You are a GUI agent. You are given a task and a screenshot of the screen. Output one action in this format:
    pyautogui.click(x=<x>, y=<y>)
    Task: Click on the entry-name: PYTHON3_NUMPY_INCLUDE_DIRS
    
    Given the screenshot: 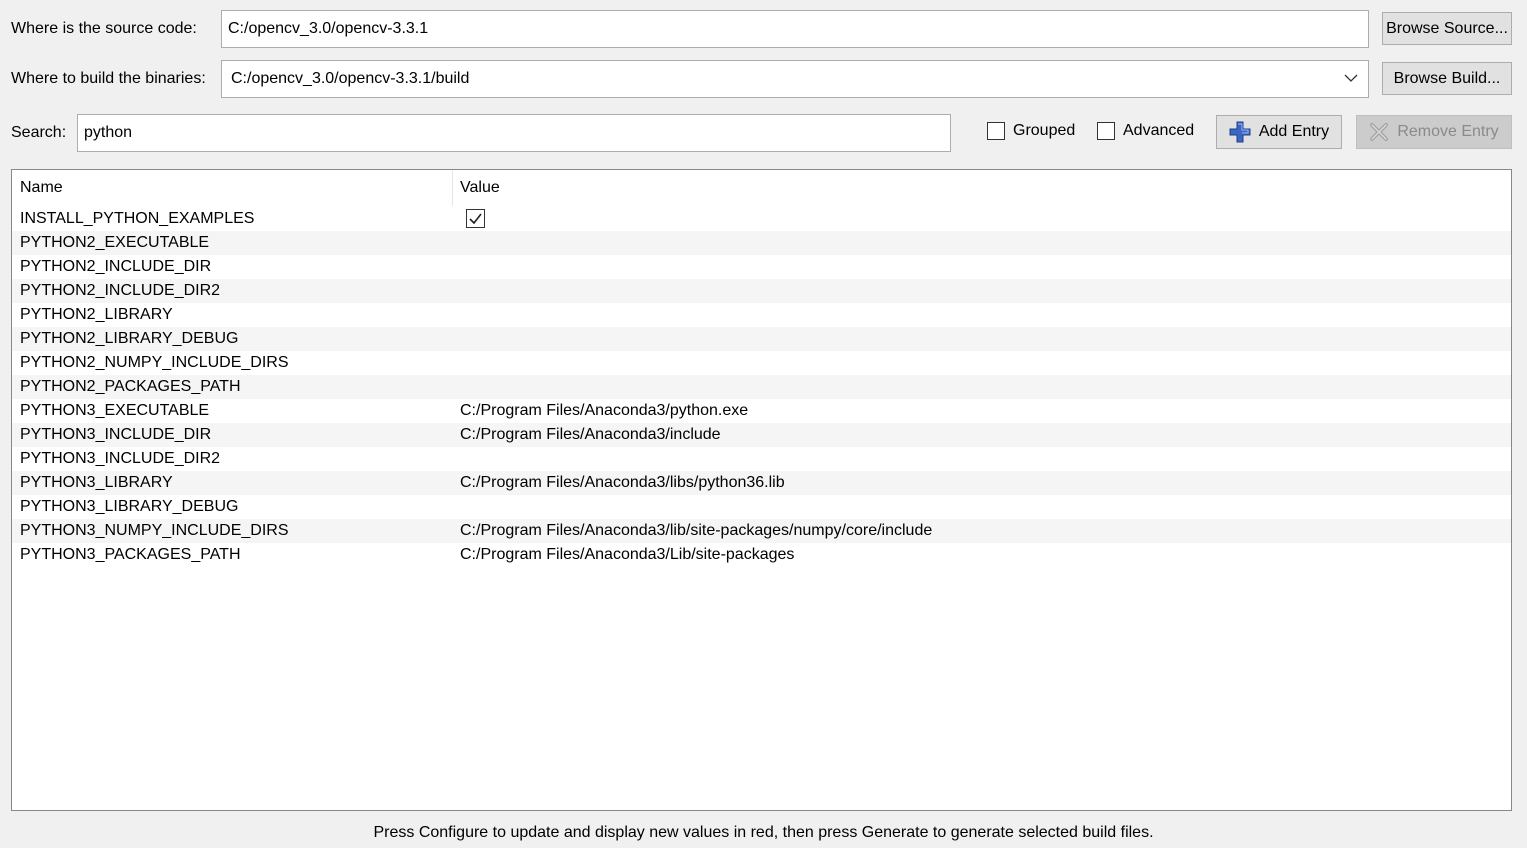 What is the action you would take?
    pyautogui.click(x=154, y=530)
    